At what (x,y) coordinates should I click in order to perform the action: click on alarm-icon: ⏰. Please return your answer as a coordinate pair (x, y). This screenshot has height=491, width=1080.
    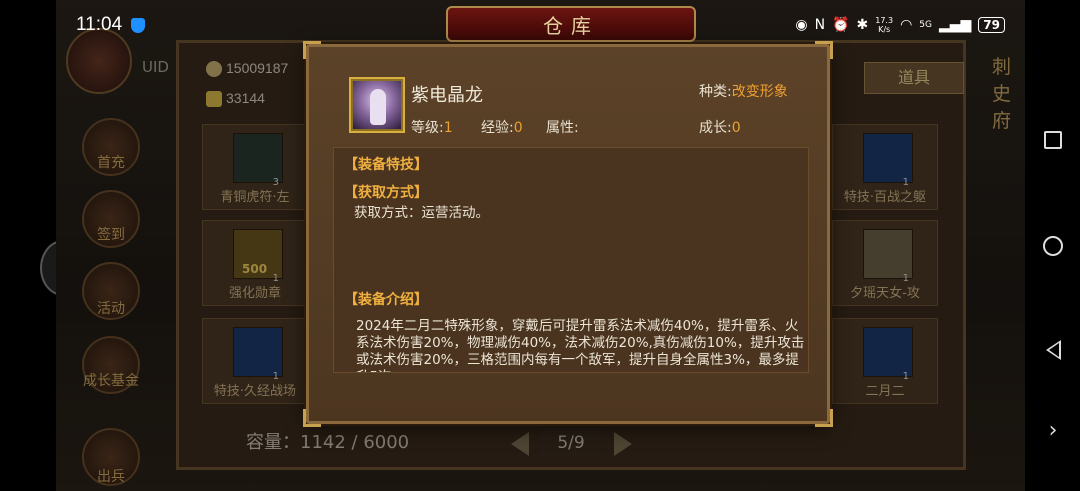
    Looking at the image, I should click on (841, 25).